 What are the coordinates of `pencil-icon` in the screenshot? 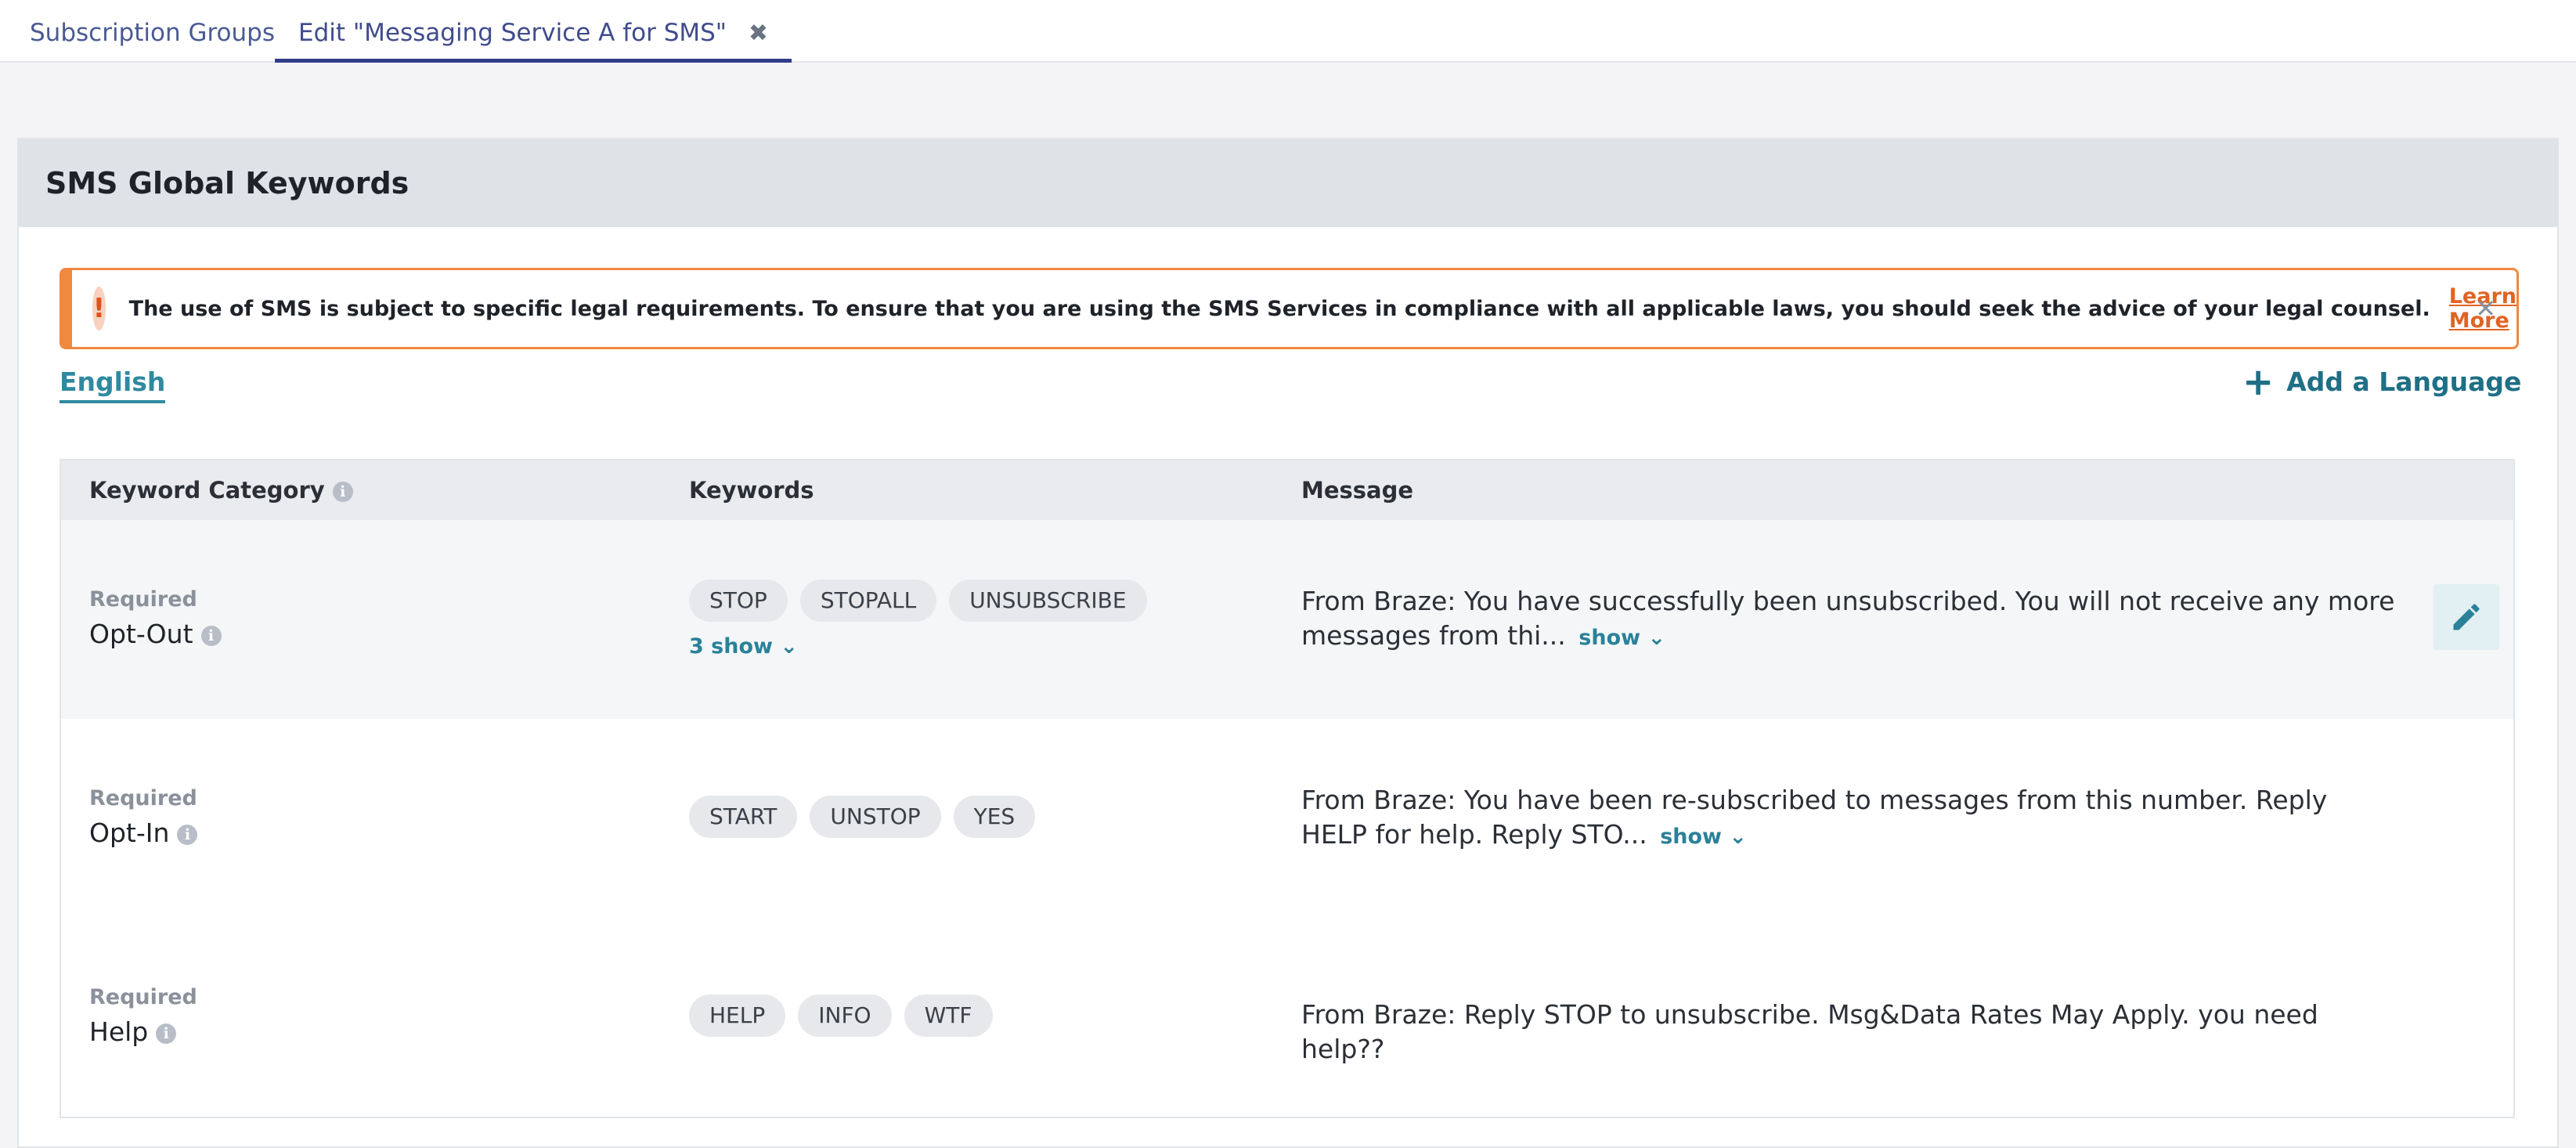 It's located at (2466, 617).